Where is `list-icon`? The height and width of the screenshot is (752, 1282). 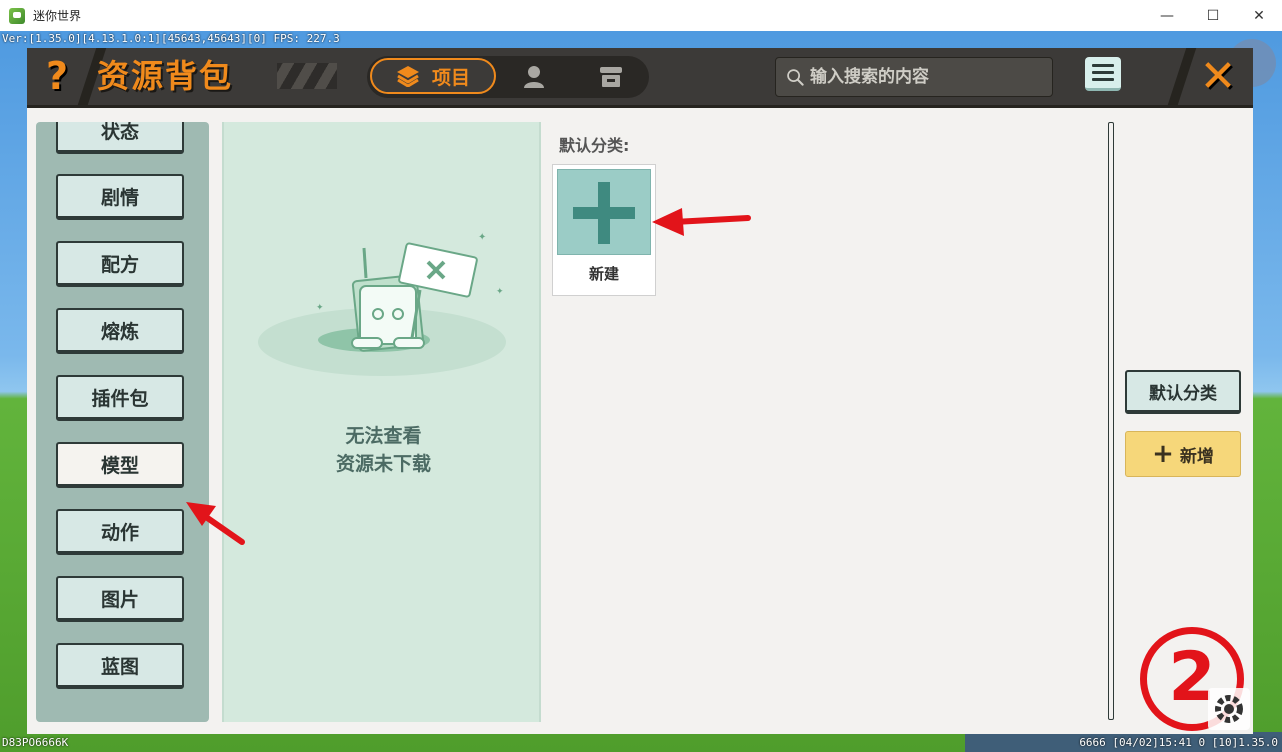
list-icon is located at coordinates (1103, 65).